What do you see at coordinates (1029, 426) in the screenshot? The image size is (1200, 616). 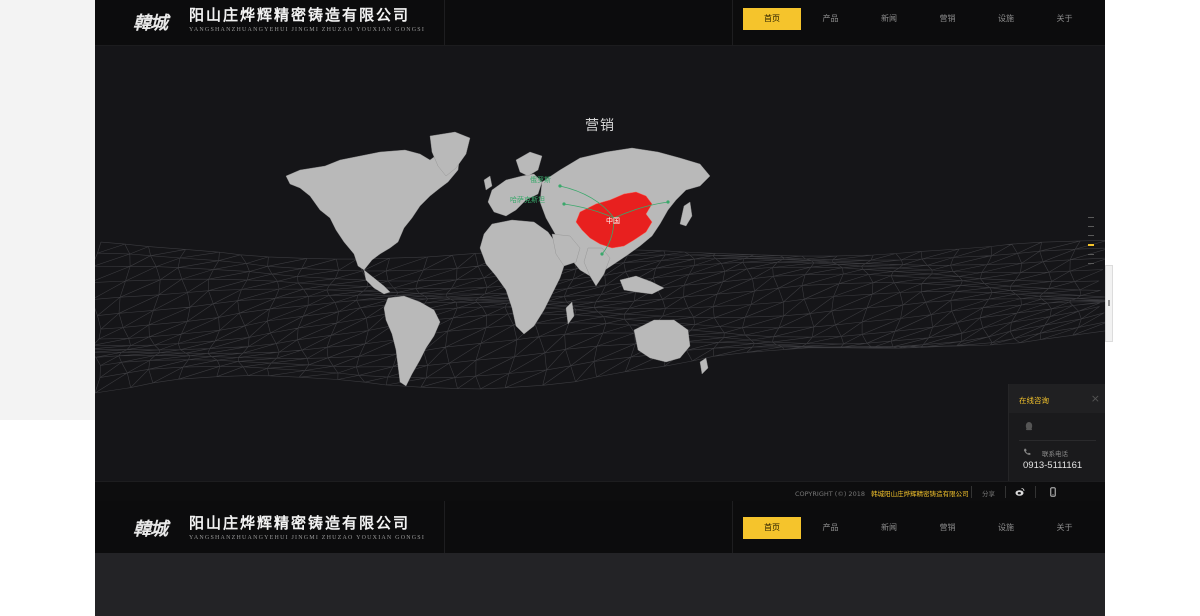 I see `qq-icon` at bounding box center [1029, 426].